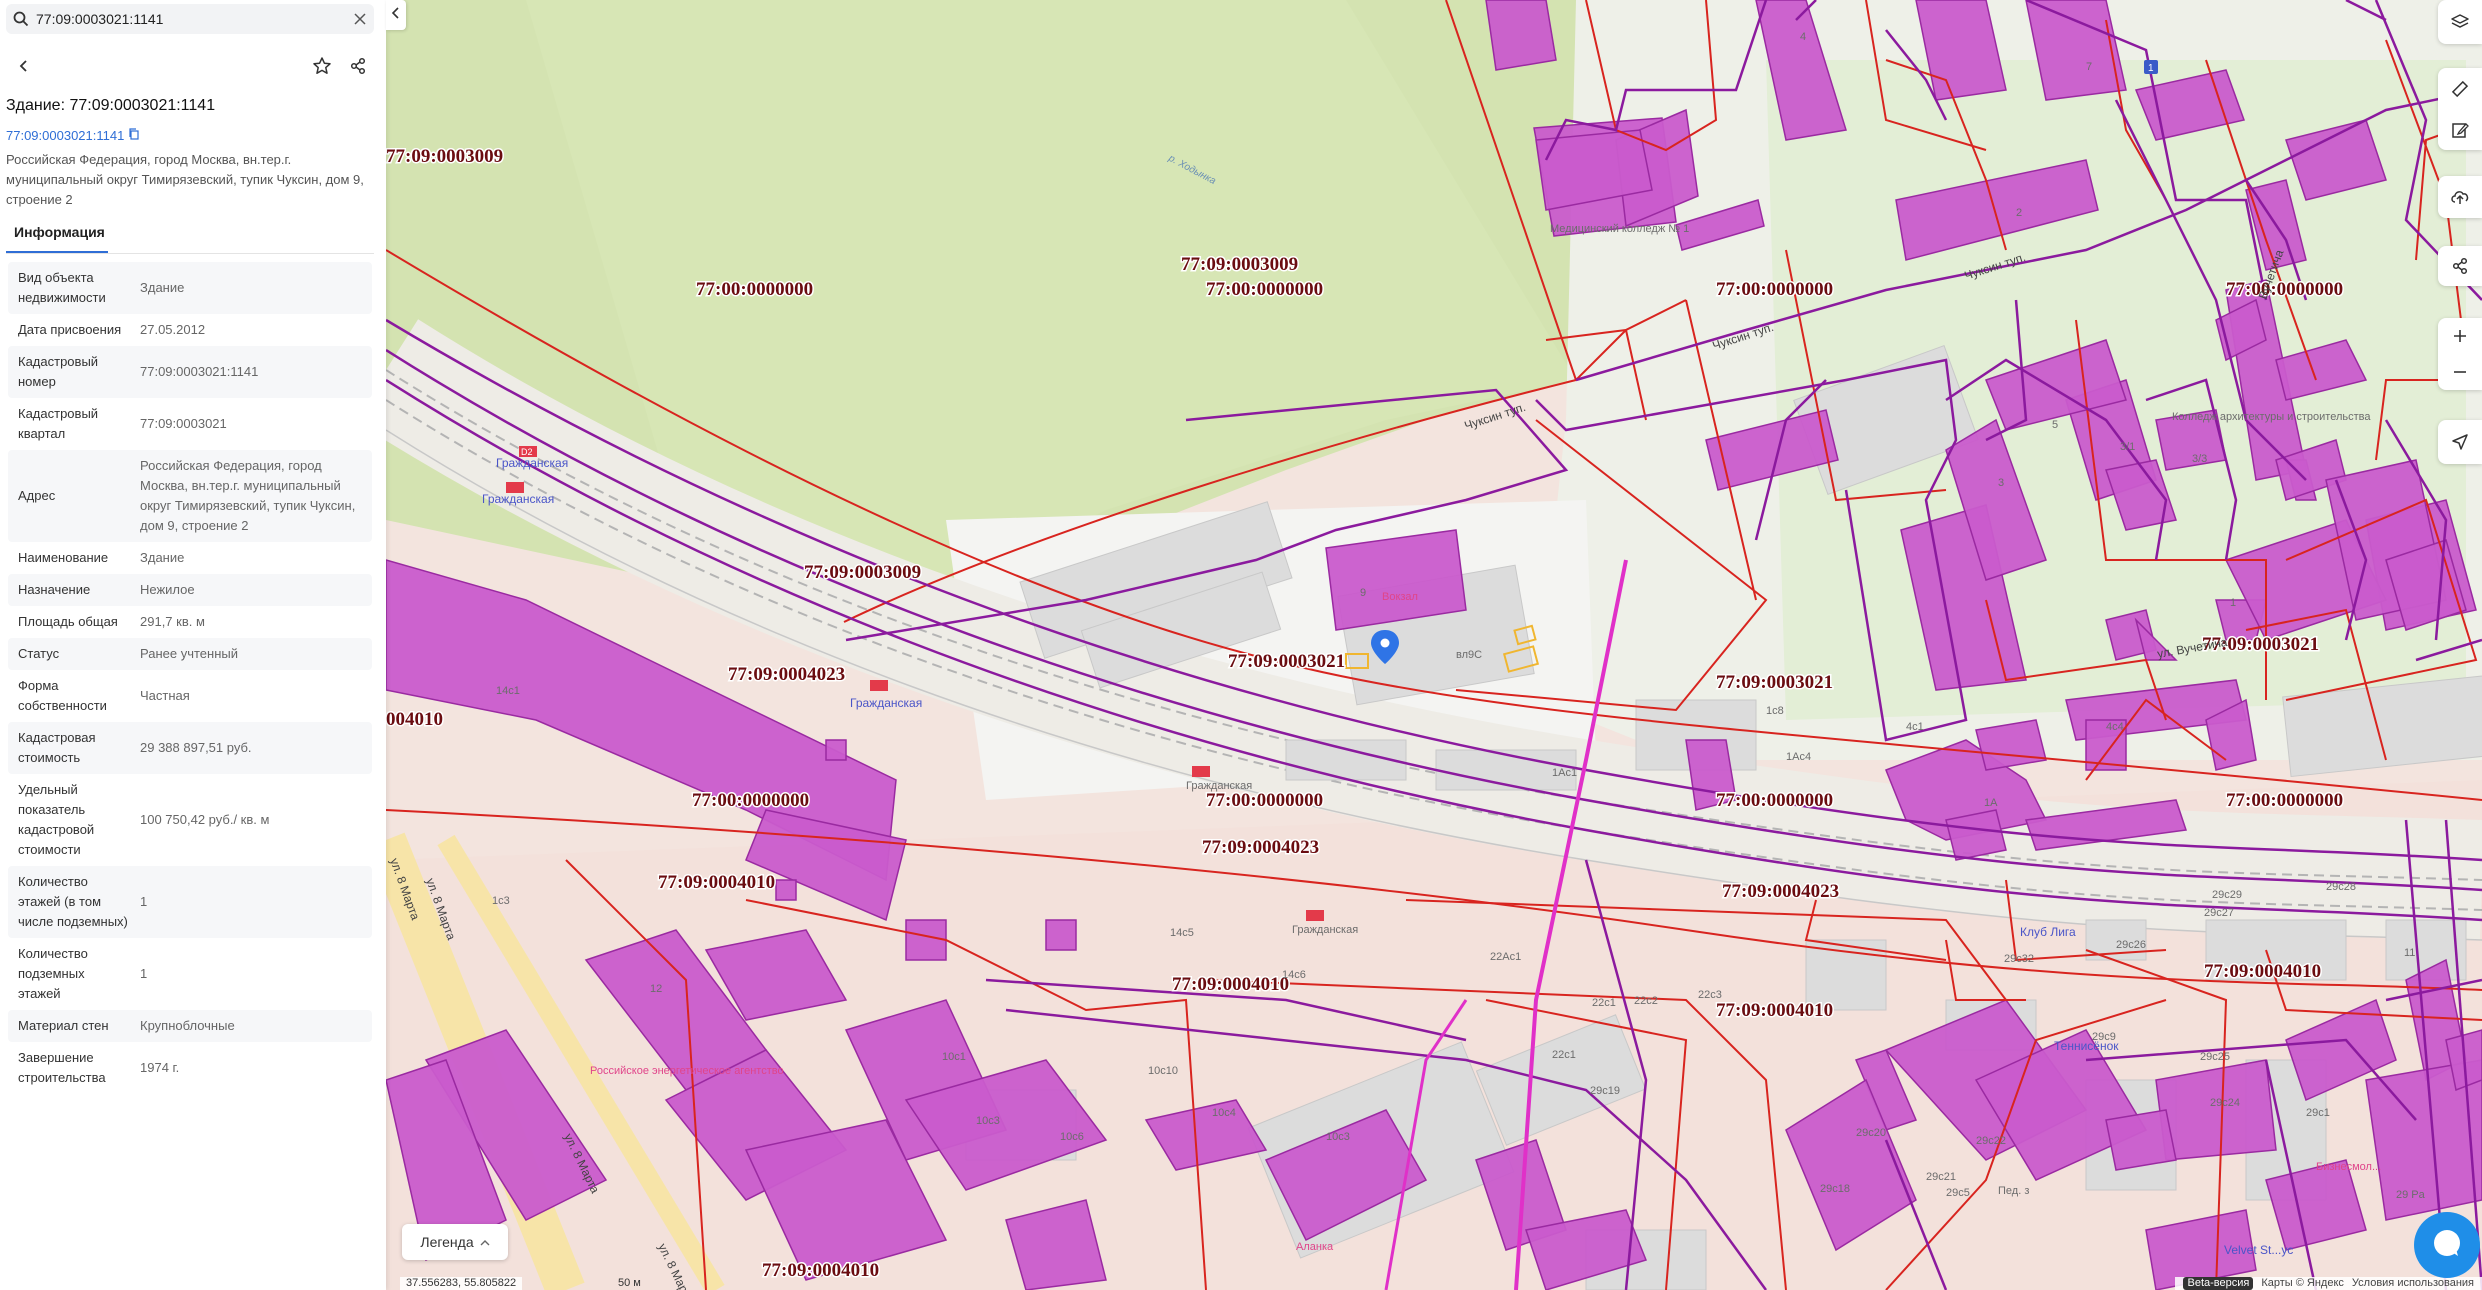  I want to click on building-label: 12, so click(656, 989).